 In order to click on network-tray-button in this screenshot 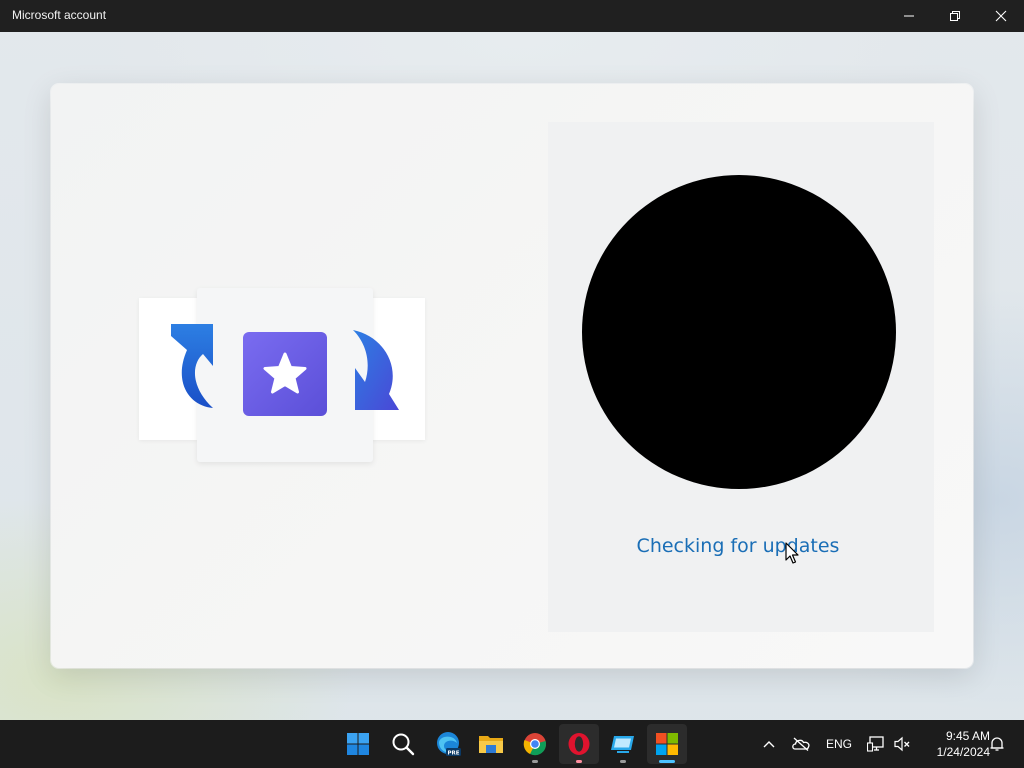, I will do `click(876, 744)`.